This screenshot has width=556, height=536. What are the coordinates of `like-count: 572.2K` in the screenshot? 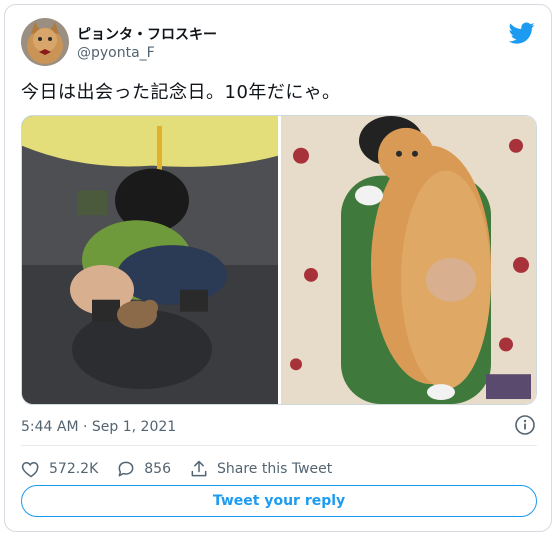 It's located at (74, 469).